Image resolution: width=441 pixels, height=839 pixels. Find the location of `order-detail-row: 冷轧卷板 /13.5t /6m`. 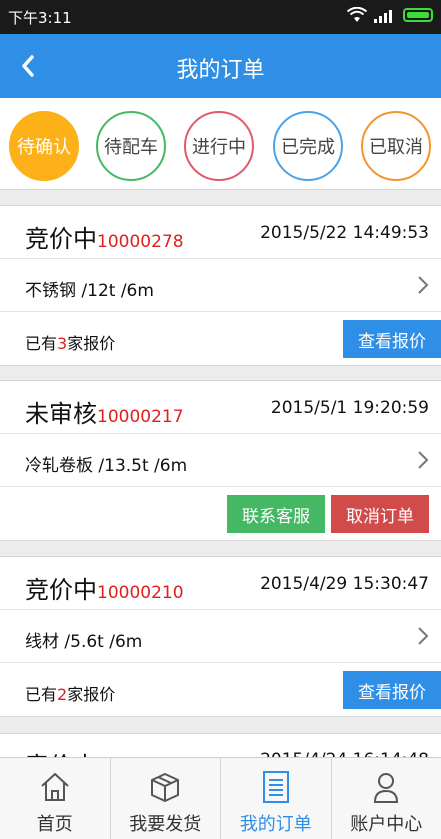

order-detail-row: 冷轧卷板 /13.5t /6m is located at coordinates (220, 460).